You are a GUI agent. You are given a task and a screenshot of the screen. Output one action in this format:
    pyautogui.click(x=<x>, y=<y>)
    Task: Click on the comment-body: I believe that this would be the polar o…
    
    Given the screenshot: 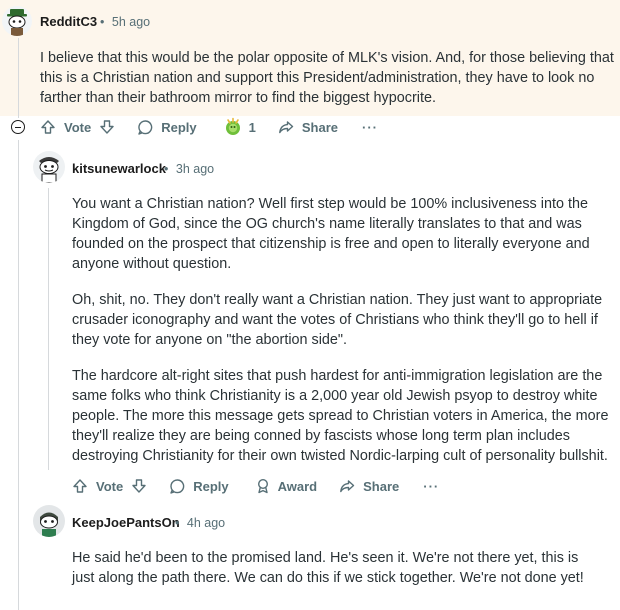 What is the action you would take?
    pyautogui.click(x=327, y=78)
    